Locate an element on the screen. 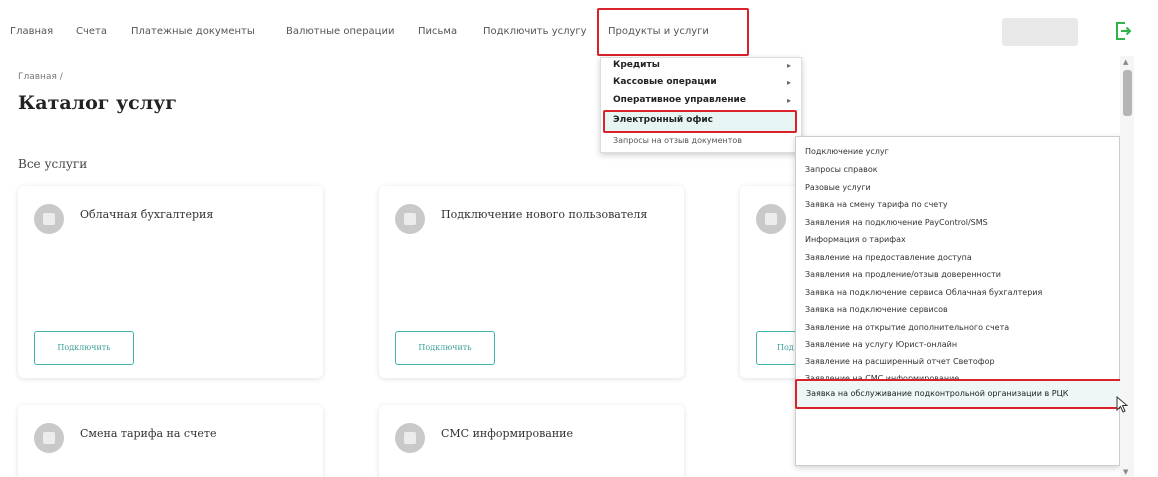 The width and height of the screenshot is (1158, 477). logout-icon is located at coordinates (1123, 31).